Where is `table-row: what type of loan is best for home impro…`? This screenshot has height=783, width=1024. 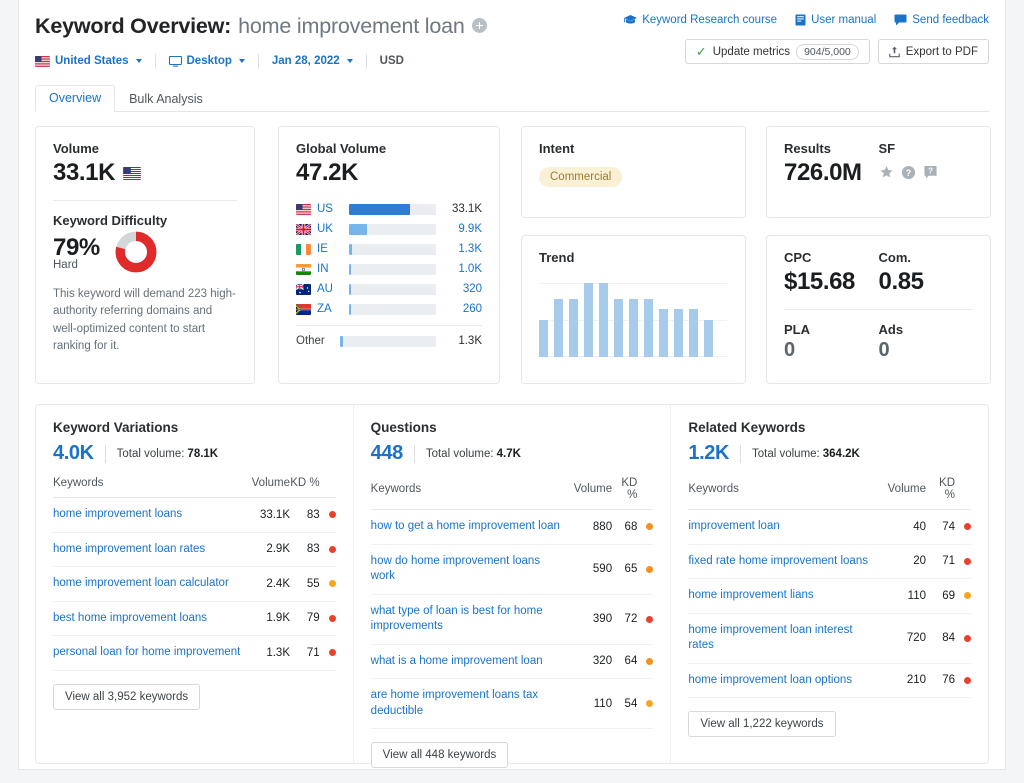 table-row: what type of loan is best for home impro… is located at coordinates (512, 619).